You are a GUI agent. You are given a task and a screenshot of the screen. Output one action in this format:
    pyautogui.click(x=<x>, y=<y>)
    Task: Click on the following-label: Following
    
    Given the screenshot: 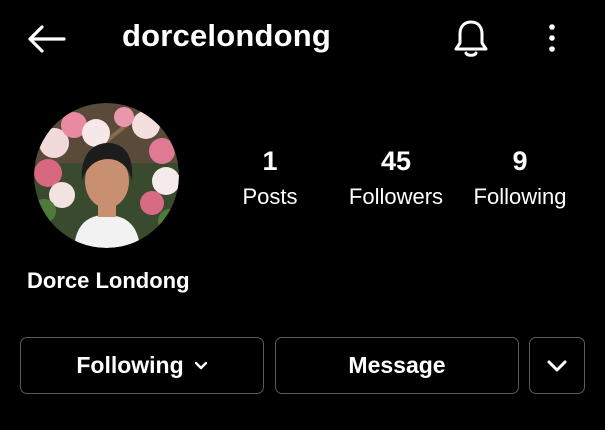 What is the action you would take?
    pyautogui.click(x=520, y=196)
    